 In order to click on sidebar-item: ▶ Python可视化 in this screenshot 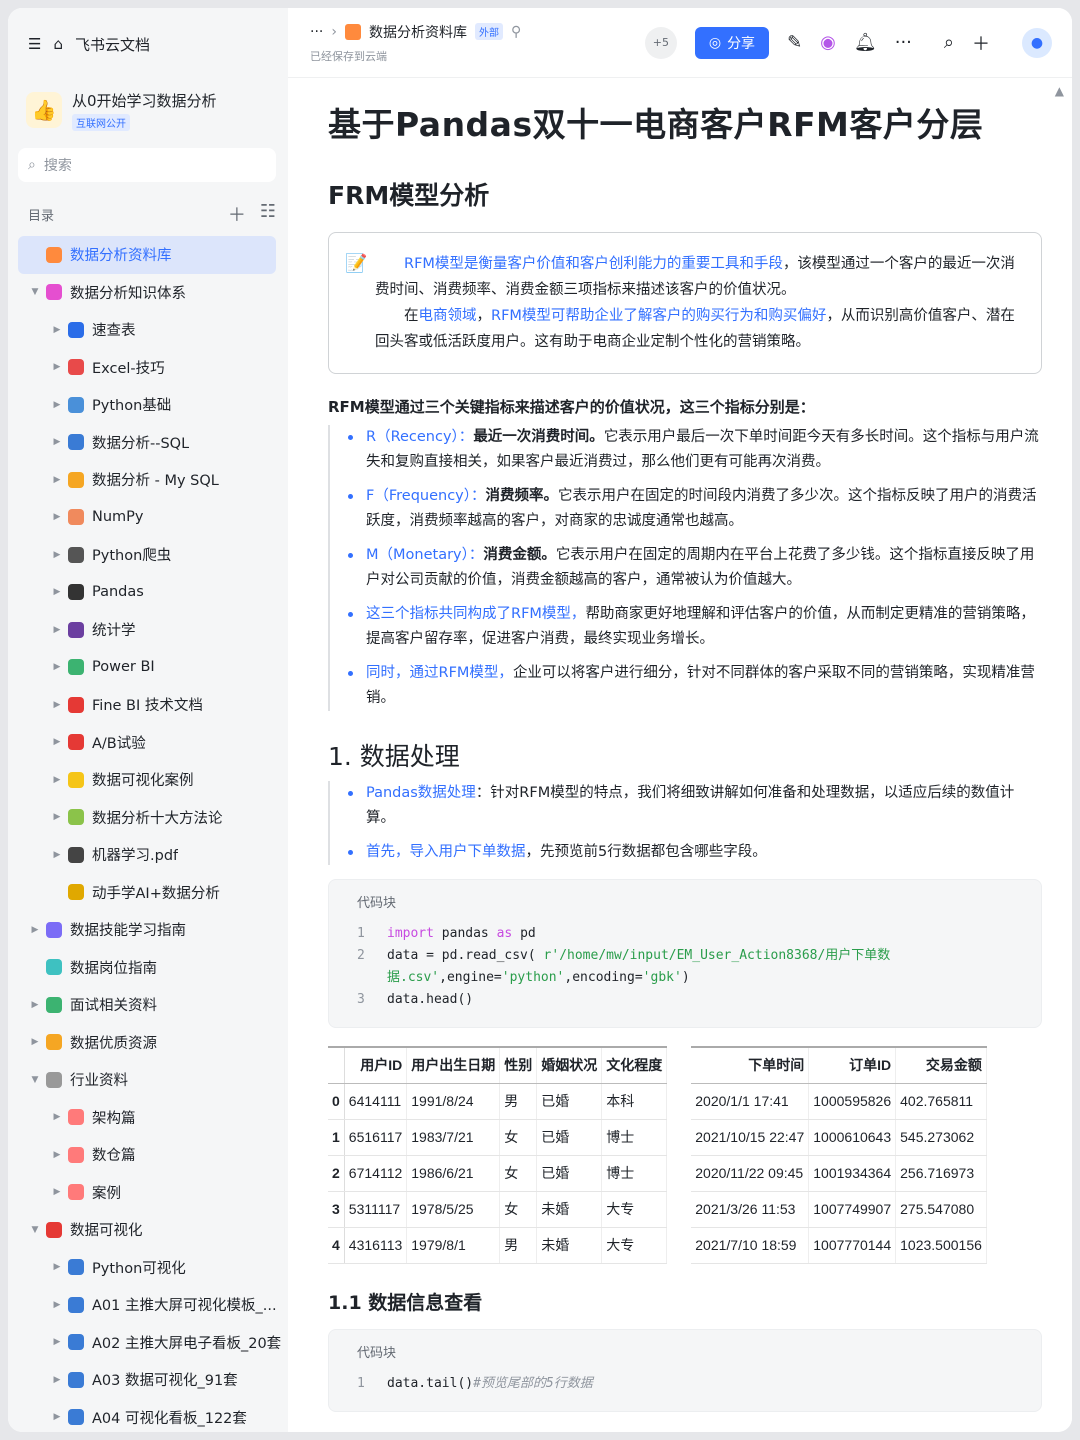, I will do `click(148, 1268)`.